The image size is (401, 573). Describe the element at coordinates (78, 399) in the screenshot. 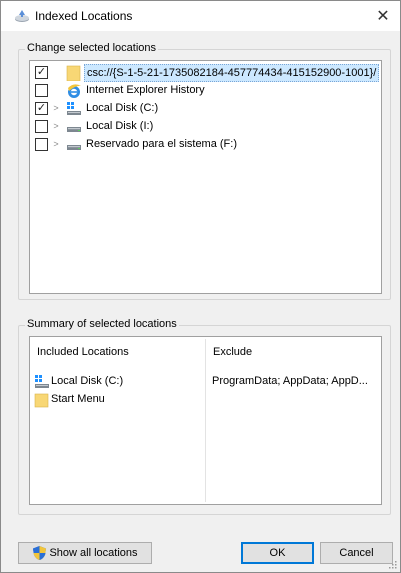

I see `included-item-label: Start Menu` at that location.